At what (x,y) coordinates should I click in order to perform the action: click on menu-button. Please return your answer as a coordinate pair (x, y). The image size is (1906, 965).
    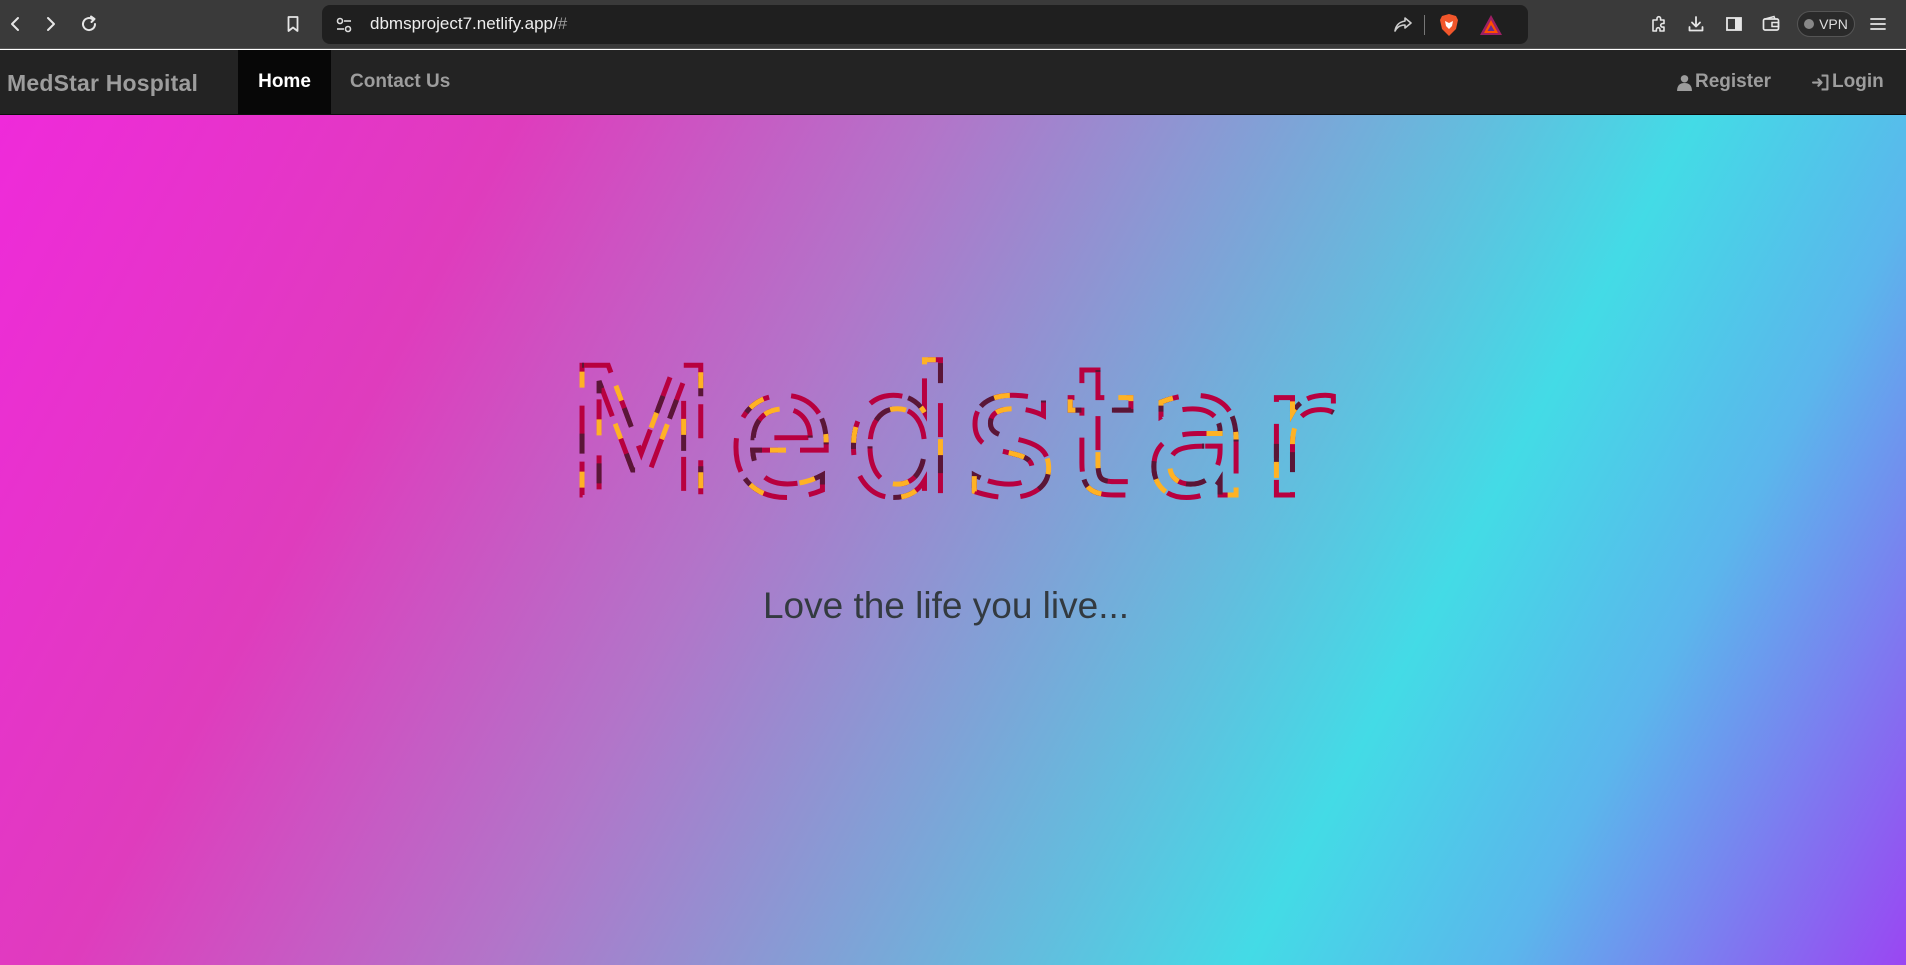
    Looking at the image, I should click on (1878, 24).